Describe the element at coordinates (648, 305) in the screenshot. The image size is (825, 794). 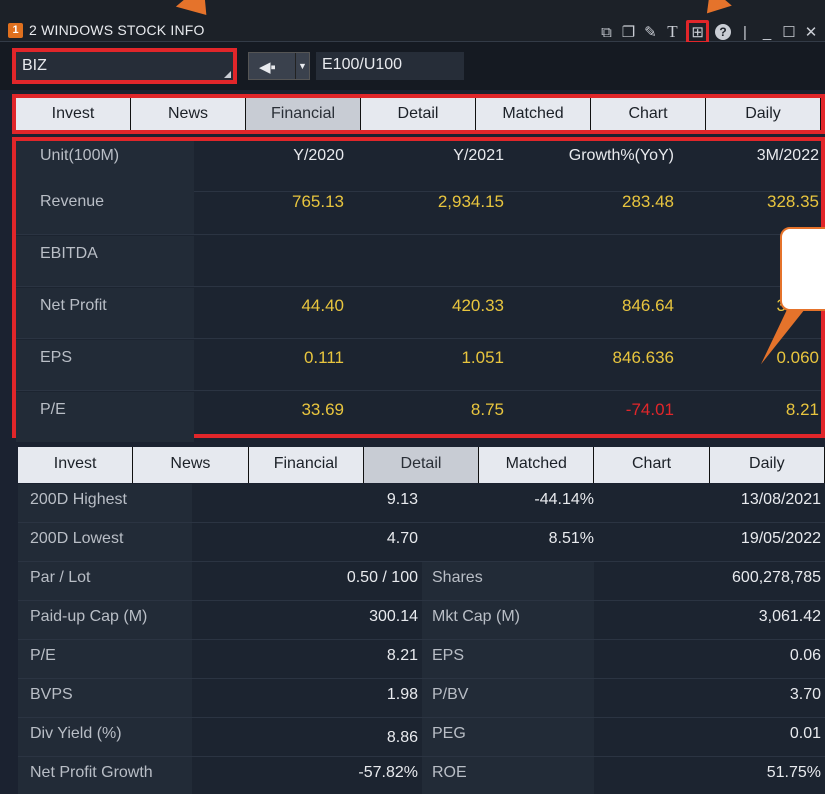
I see `cell-value: 846.64` at that location.